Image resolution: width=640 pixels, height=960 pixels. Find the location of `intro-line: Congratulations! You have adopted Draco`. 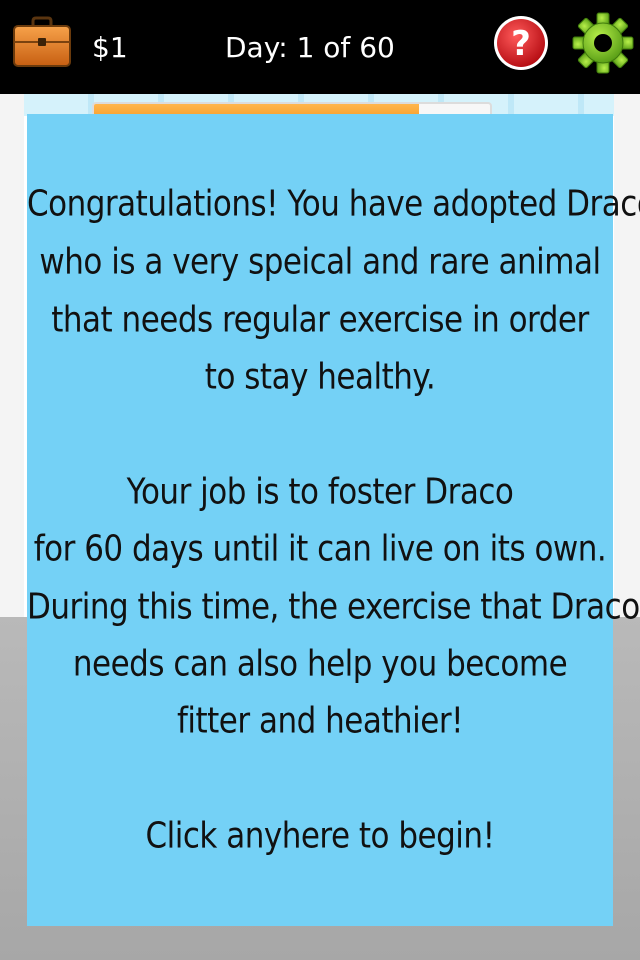

intro-line: Congratulations! You have adopted Draco is located at coordinates (333, 204).